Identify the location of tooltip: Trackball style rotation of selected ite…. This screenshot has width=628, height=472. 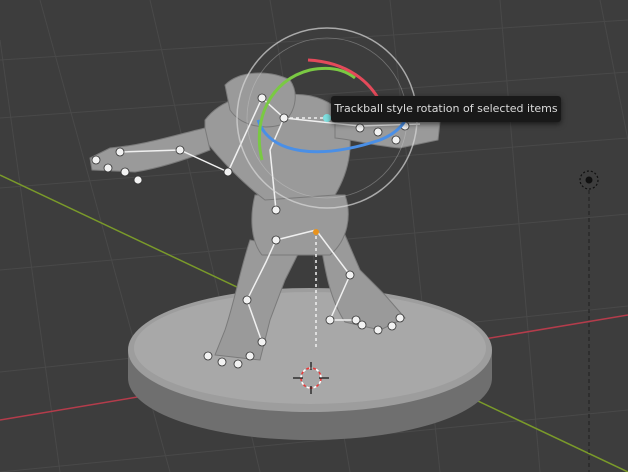
(446, 109).